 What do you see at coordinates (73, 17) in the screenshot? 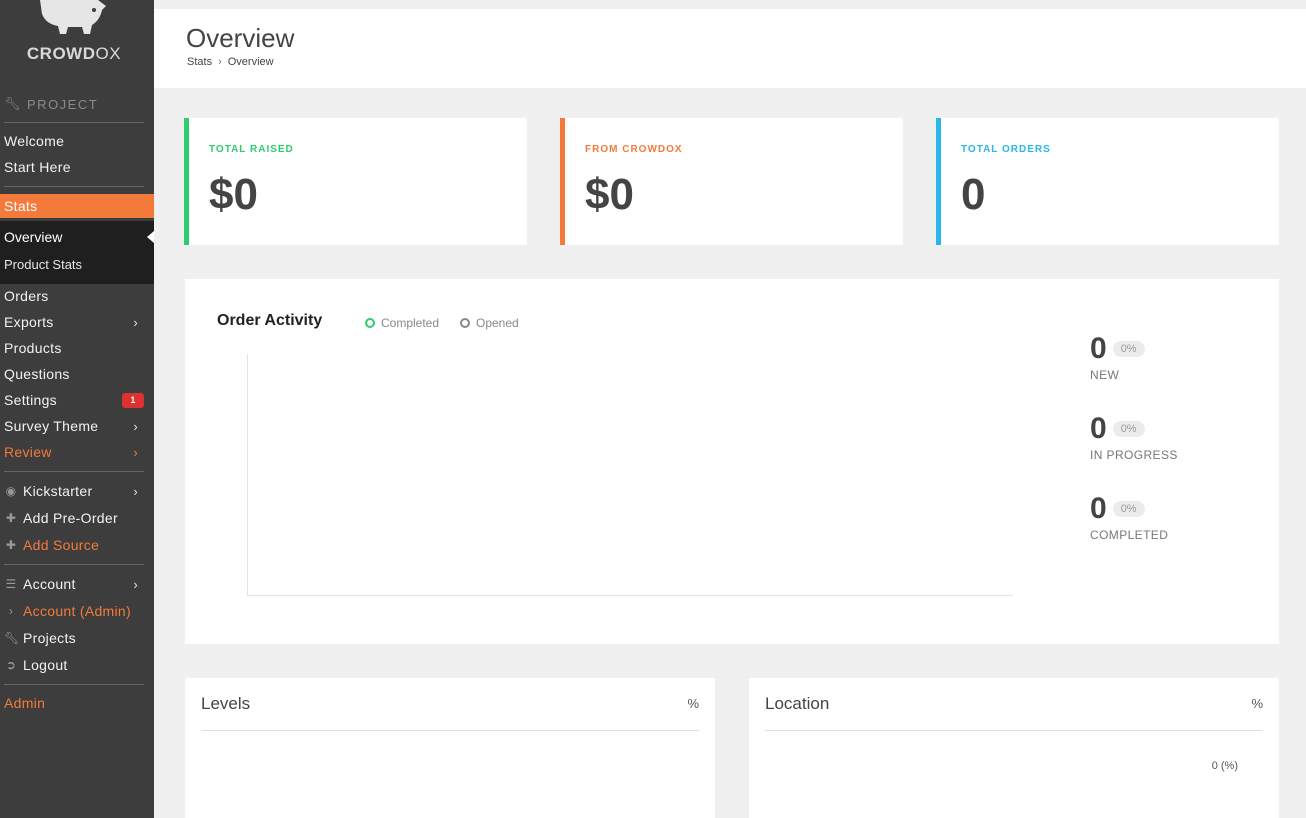
I see `bull-logo-icon` at bounding box center [73, 17].